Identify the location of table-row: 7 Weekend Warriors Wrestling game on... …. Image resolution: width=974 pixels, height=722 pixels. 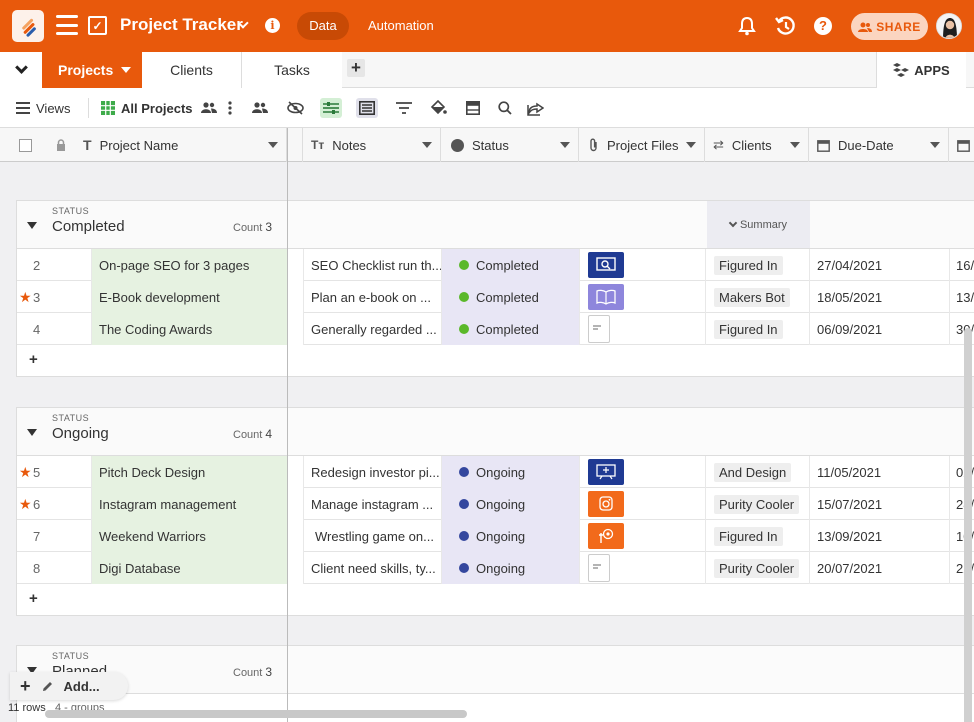
(495, 536).